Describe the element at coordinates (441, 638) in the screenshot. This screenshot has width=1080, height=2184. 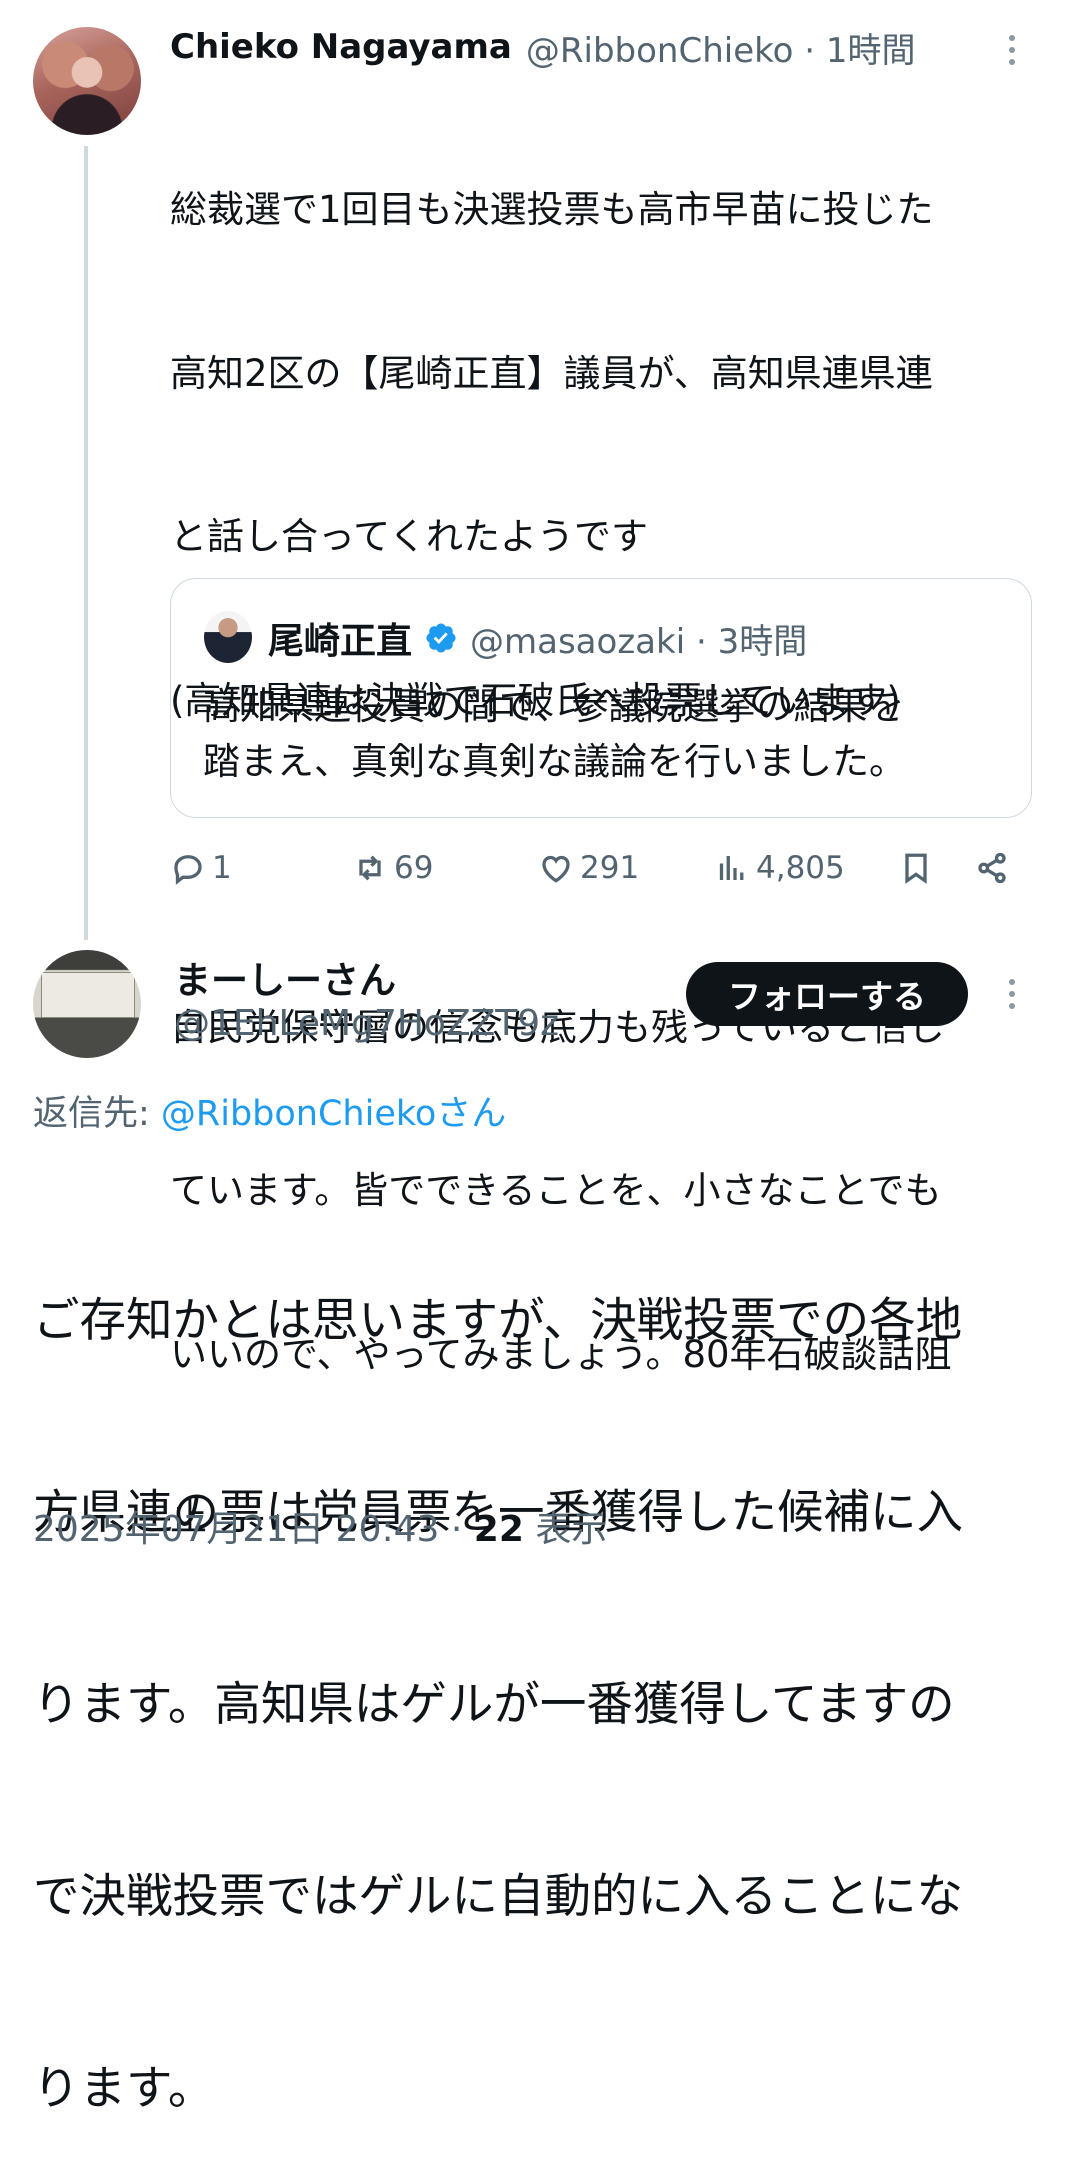
I see `verified-badge-icon` at that location.